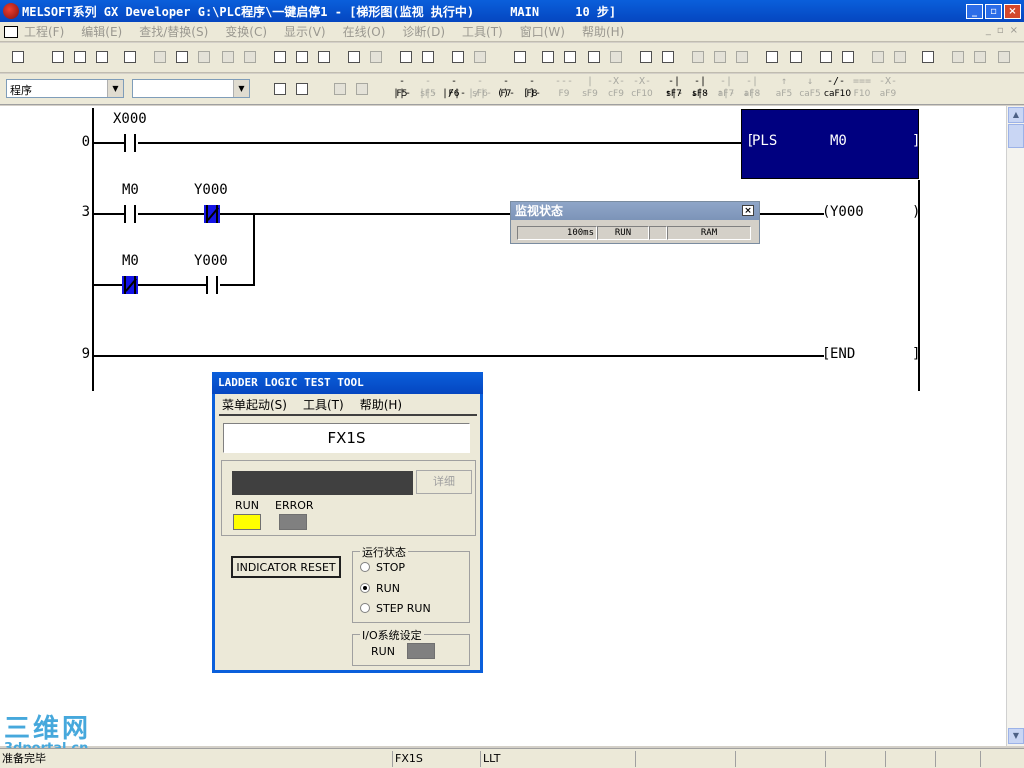  Describe the element at coordinates (130, 214) in the screenshot. I see `contact-m0-no` at that location.